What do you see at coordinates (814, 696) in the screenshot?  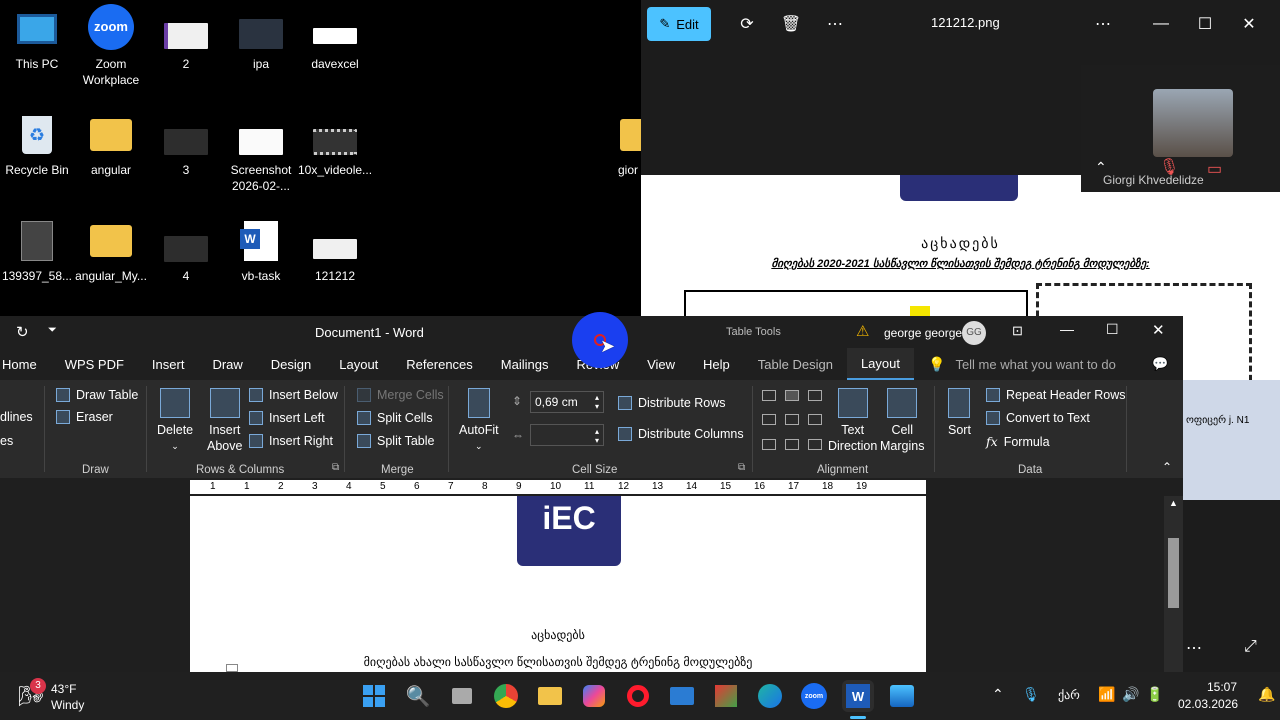 I see `taskbar-zoom: zoom` at bounding box center [814, 696].